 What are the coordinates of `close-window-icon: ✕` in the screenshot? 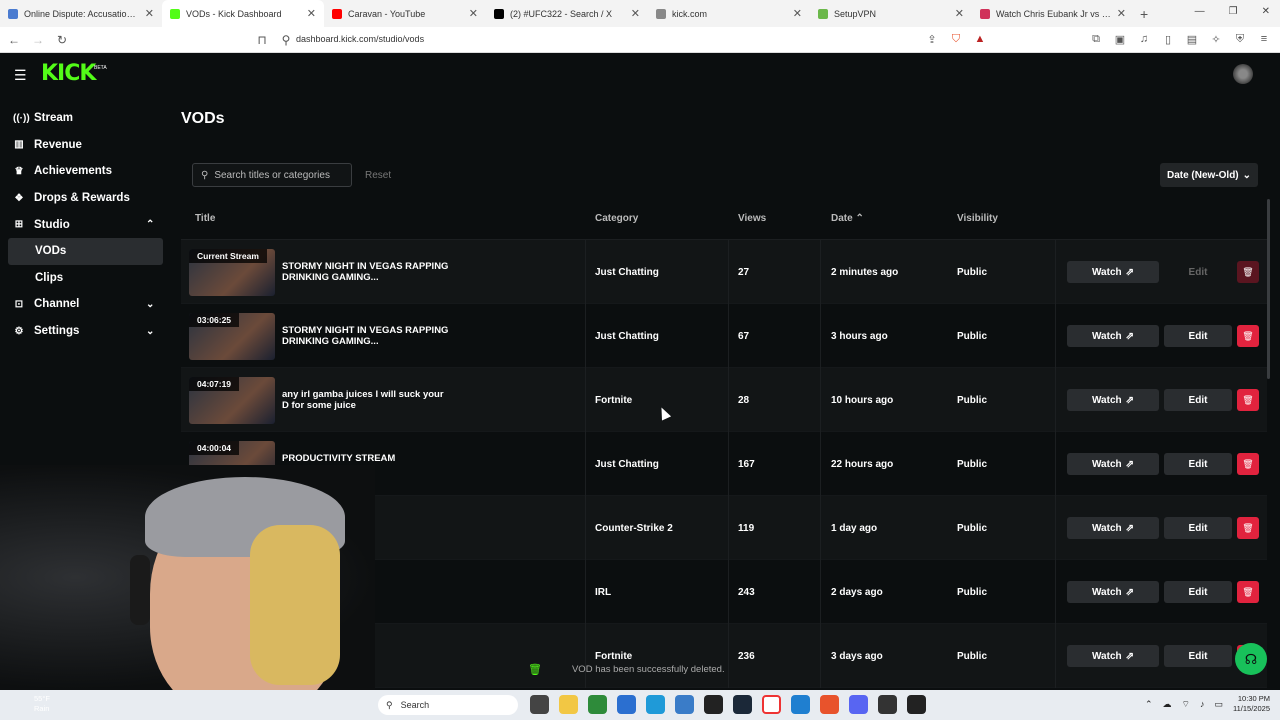 It's located at (1266, 11).